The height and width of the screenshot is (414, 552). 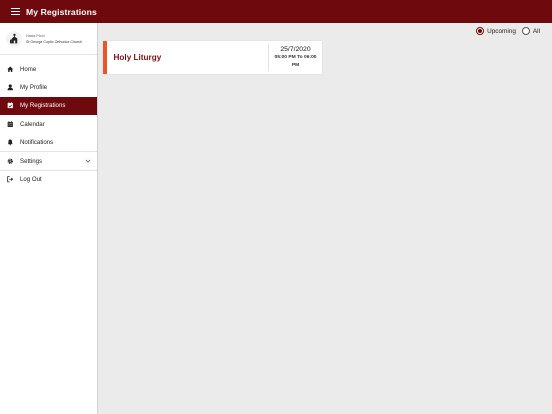 I want to click on radio-checked-icon, so click(x=480, y=31).